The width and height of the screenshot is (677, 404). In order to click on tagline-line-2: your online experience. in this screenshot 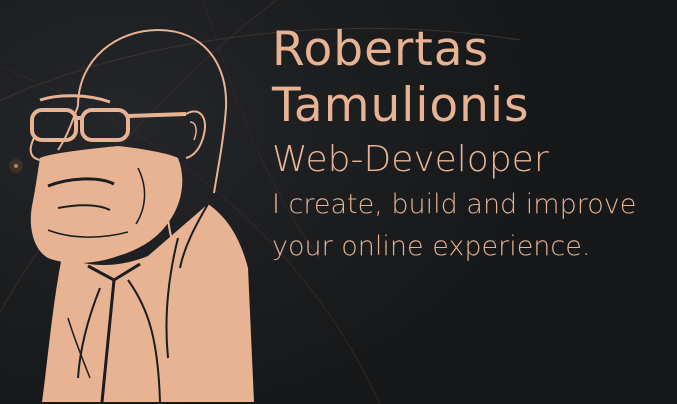, I will do `click(431, 246)`.